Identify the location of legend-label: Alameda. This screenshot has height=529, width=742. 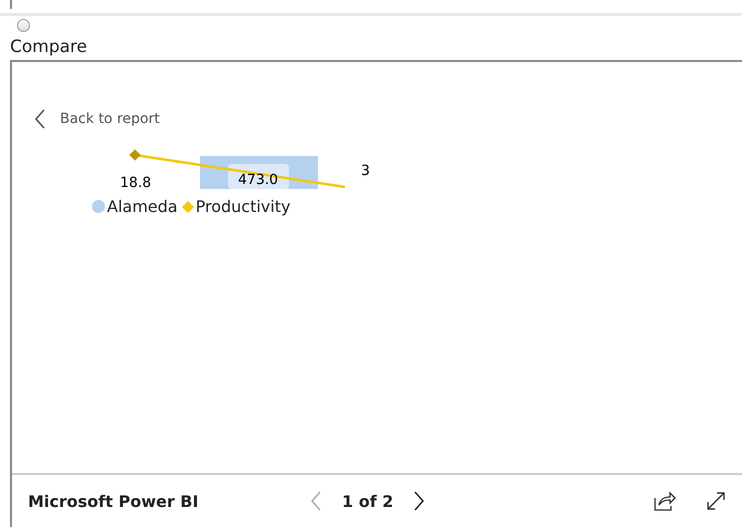
(142, 206).